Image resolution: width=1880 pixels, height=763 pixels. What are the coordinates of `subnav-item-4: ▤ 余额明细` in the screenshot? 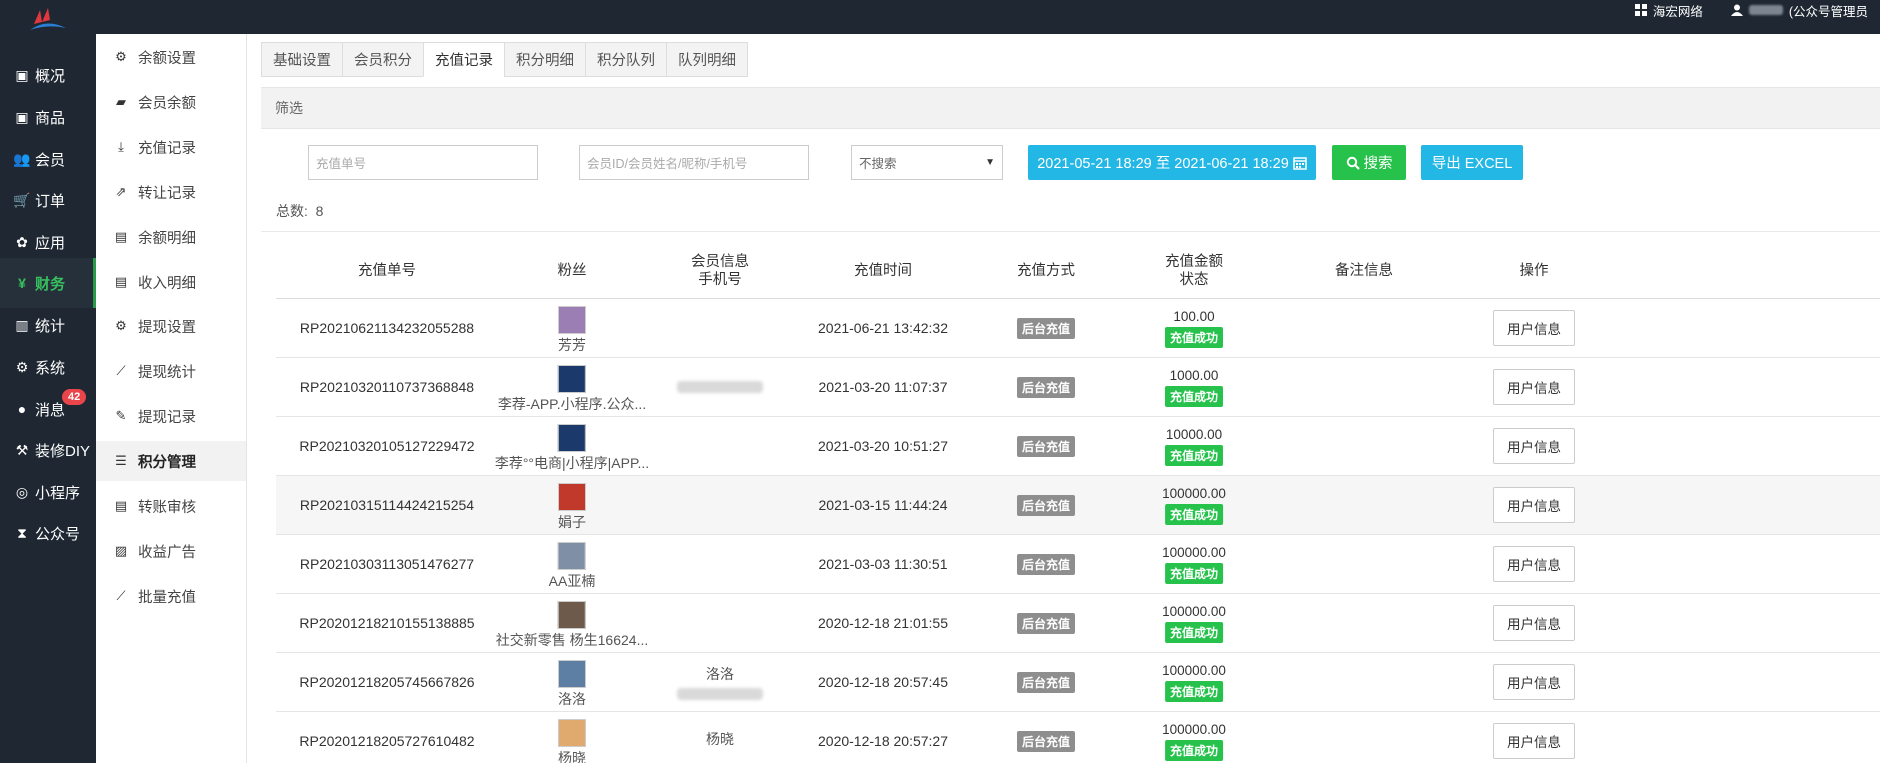 It's located at (171, 237).